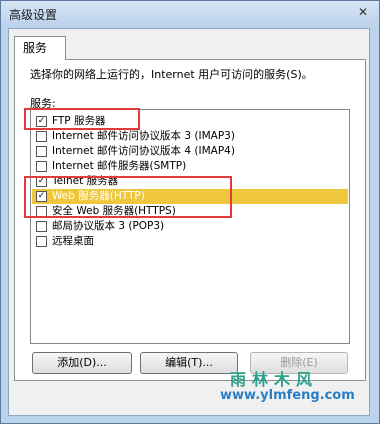  What do you see at coordinates (143, 151) in the screenshot?
I see `service-label: Internet 邮件访问协议版本 4 (IMAP4)` at bounding box center [143, 151].